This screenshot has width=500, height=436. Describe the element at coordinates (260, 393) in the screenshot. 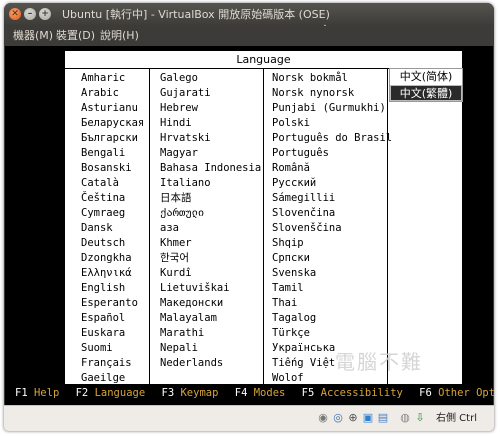

I see `fkey-modes: F4 Modes` at that location.